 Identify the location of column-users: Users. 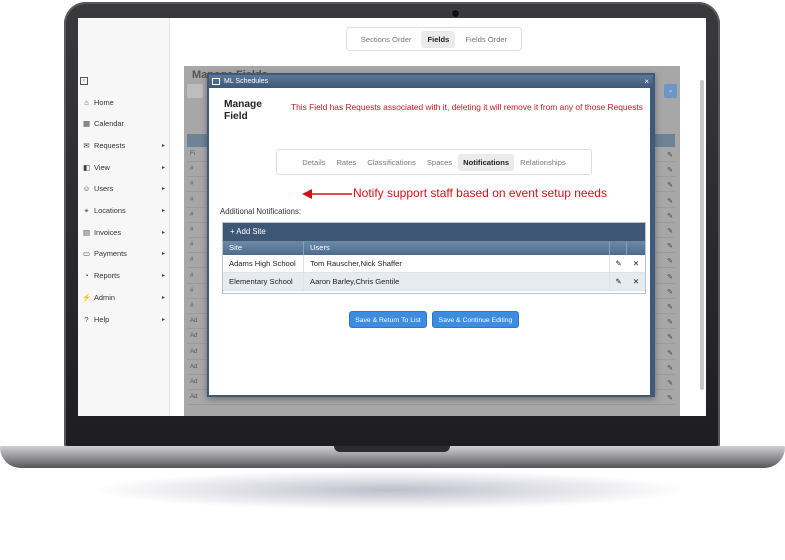
(457, 248).